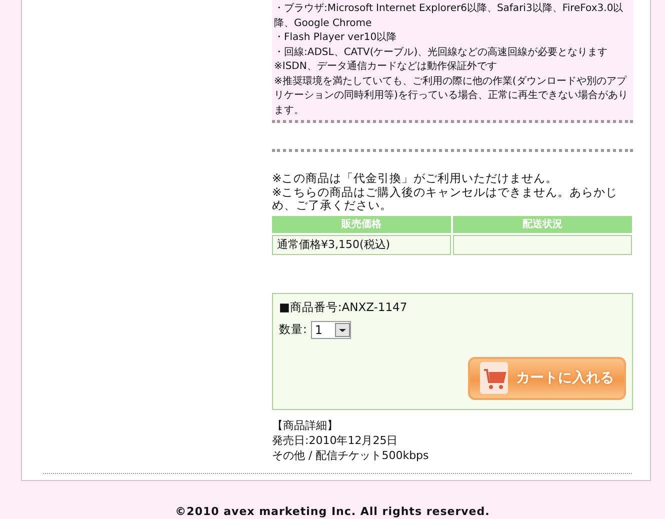 Image resolution: width=665 pixels, height=519 pixels. Describe the element at coordinates (542, 224) in the screenshot. I see `table-header: 配送状況` at that location.